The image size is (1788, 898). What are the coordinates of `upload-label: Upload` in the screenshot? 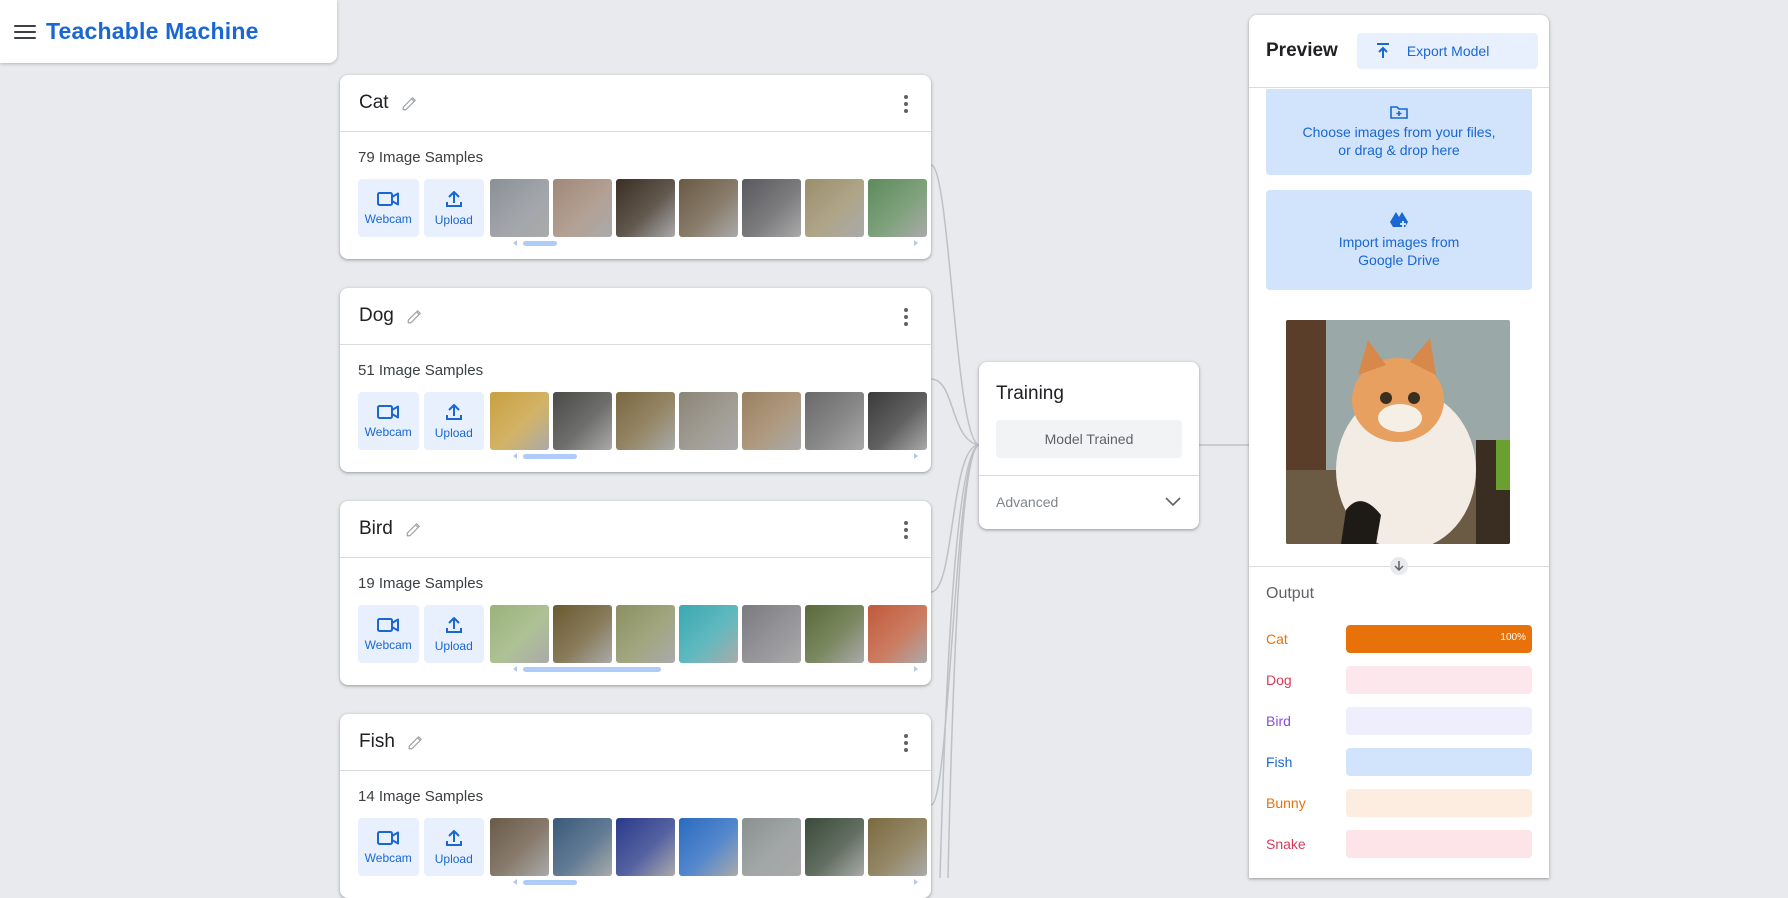 It's located at (453, 219).